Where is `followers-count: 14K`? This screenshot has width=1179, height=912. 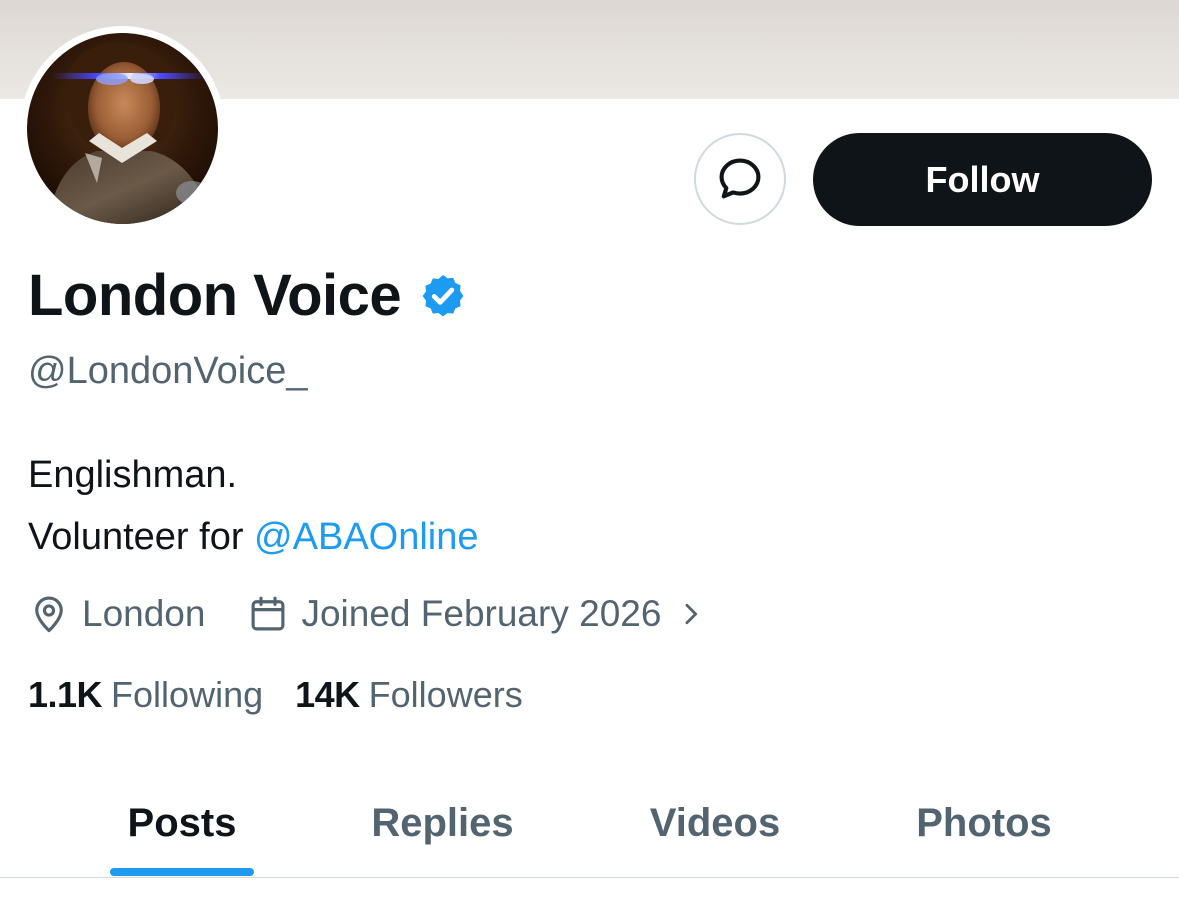
followers-count: 14K is located at coordinates (327, 694).